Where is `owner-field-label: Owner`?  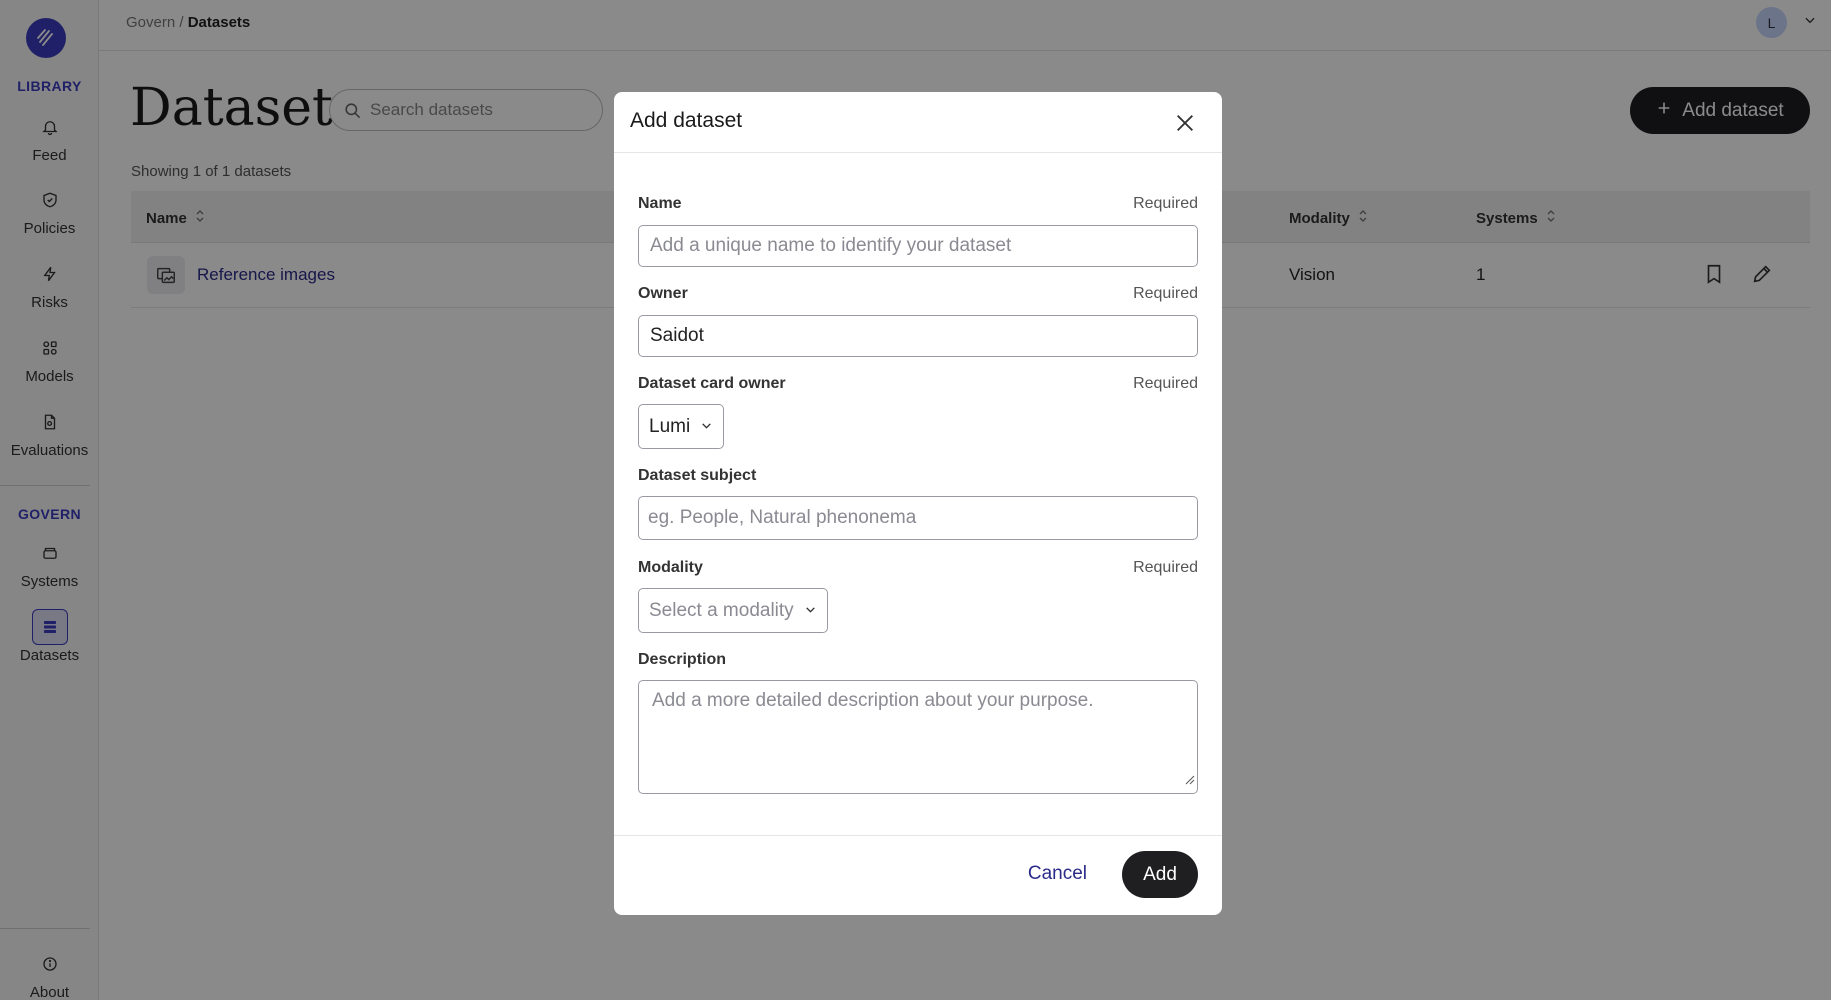
owner-field-label: Owner is located at coordinates (663, 293).